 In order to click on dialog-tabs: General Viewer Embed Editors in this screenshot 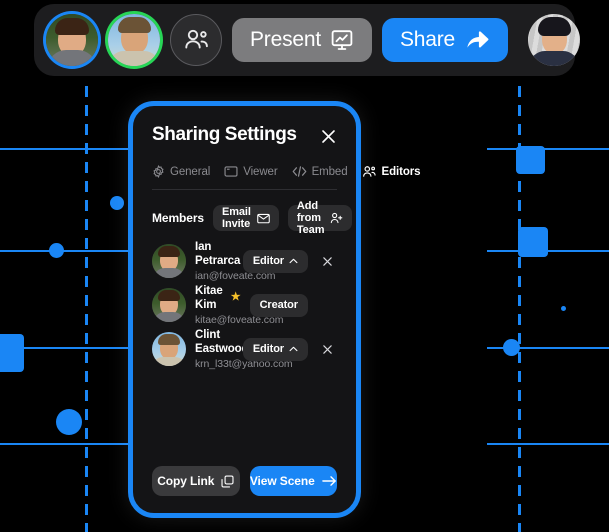, I will do `click(286, 171)`.